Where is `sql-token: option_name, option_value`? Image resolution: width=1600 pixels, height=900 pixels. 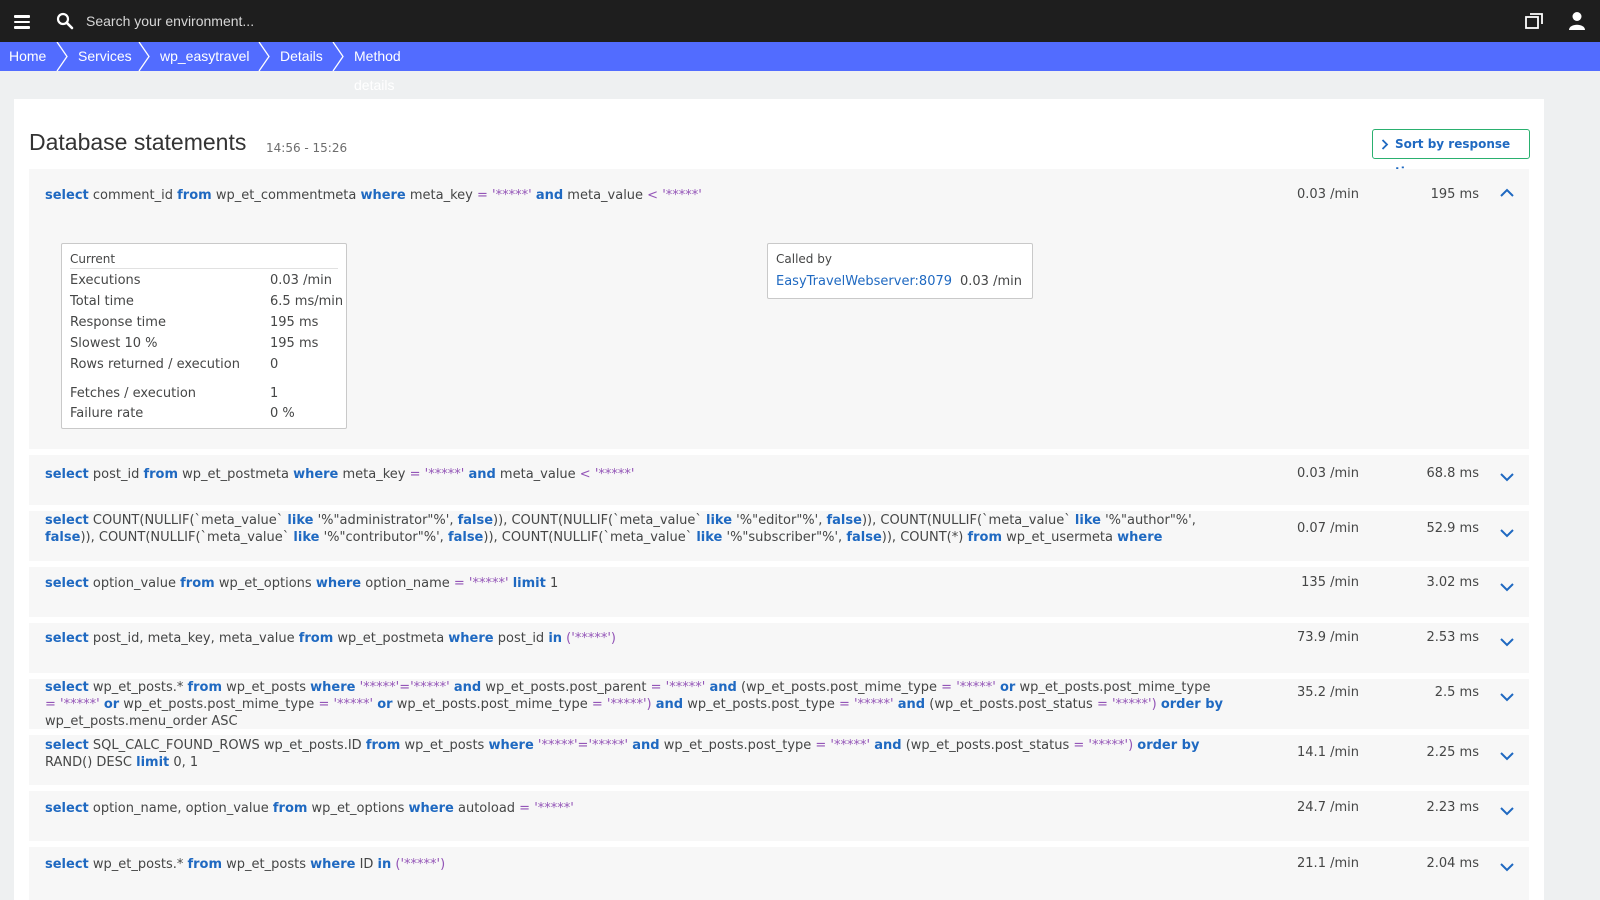
sql-token: option_name, option_value is located at coordinates (180, 808).